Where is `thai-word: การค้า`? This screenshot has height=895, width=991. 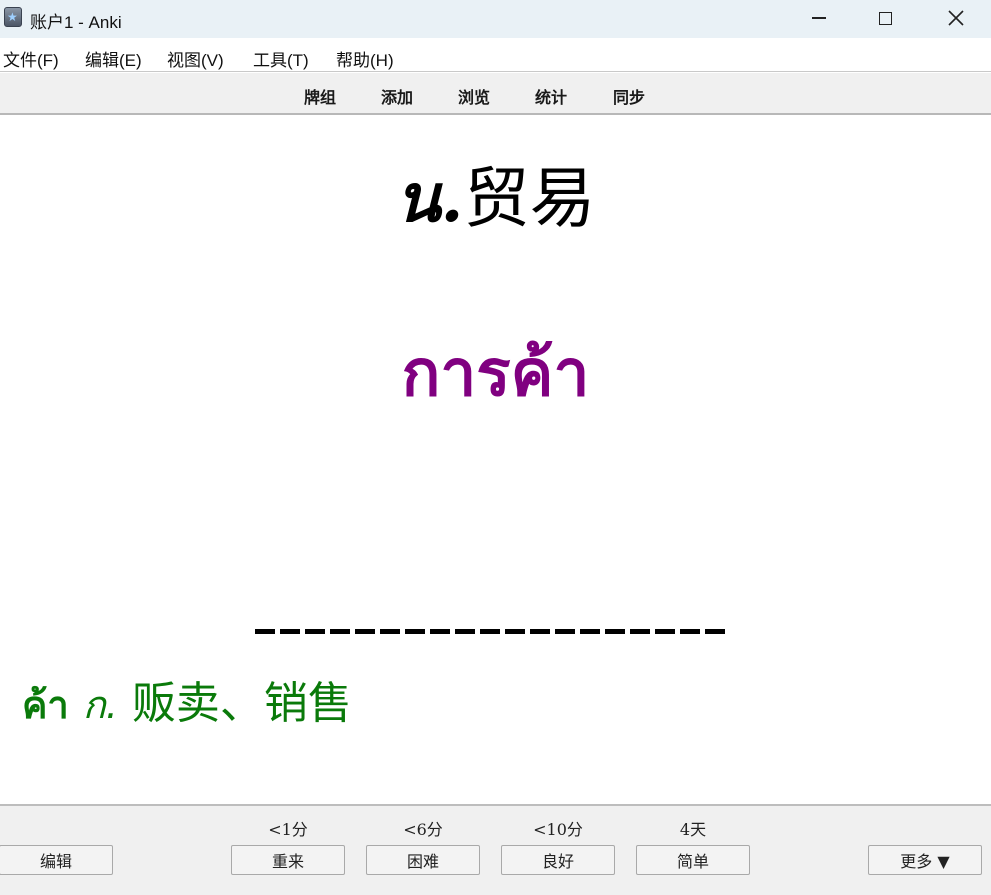
thai-word: การค้า is located at coordinates (495, 374).